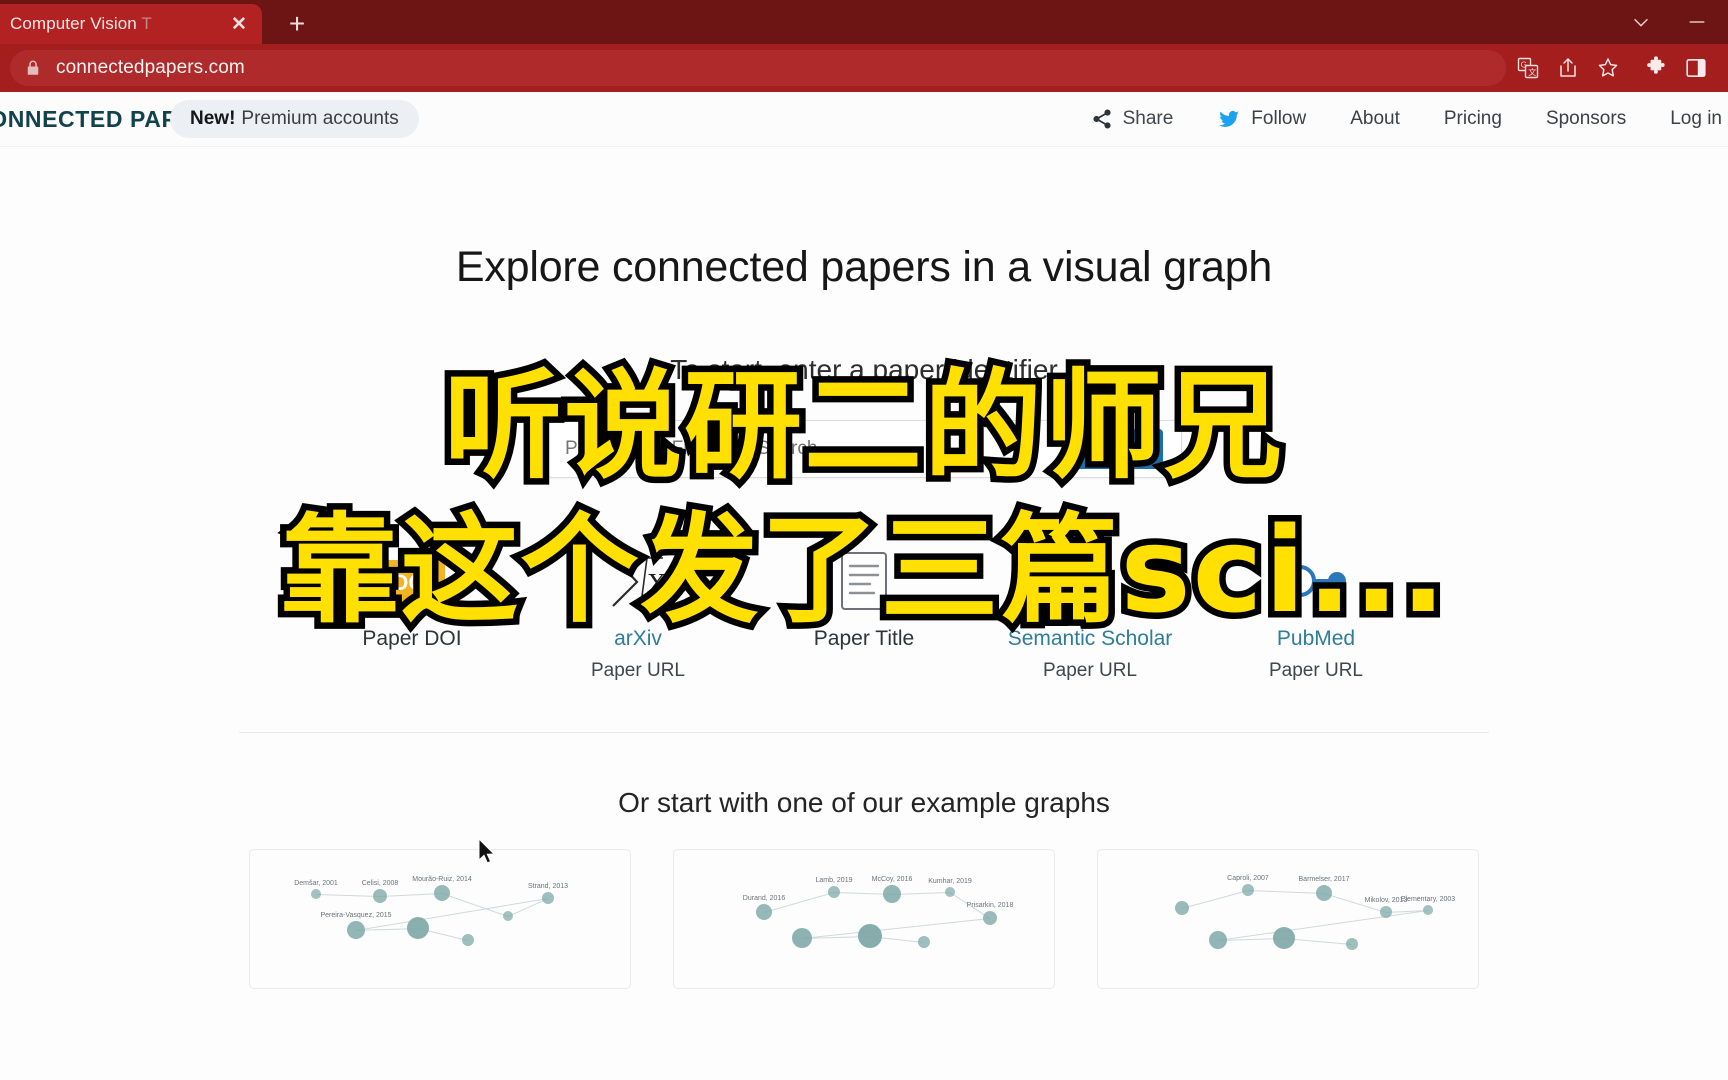 The width and height of the screenshot is (1728, 1080). What do you see at coordinates (864, 581) in the screenshot?
I see `paper-title-icon` at bounding box center [864, 581].